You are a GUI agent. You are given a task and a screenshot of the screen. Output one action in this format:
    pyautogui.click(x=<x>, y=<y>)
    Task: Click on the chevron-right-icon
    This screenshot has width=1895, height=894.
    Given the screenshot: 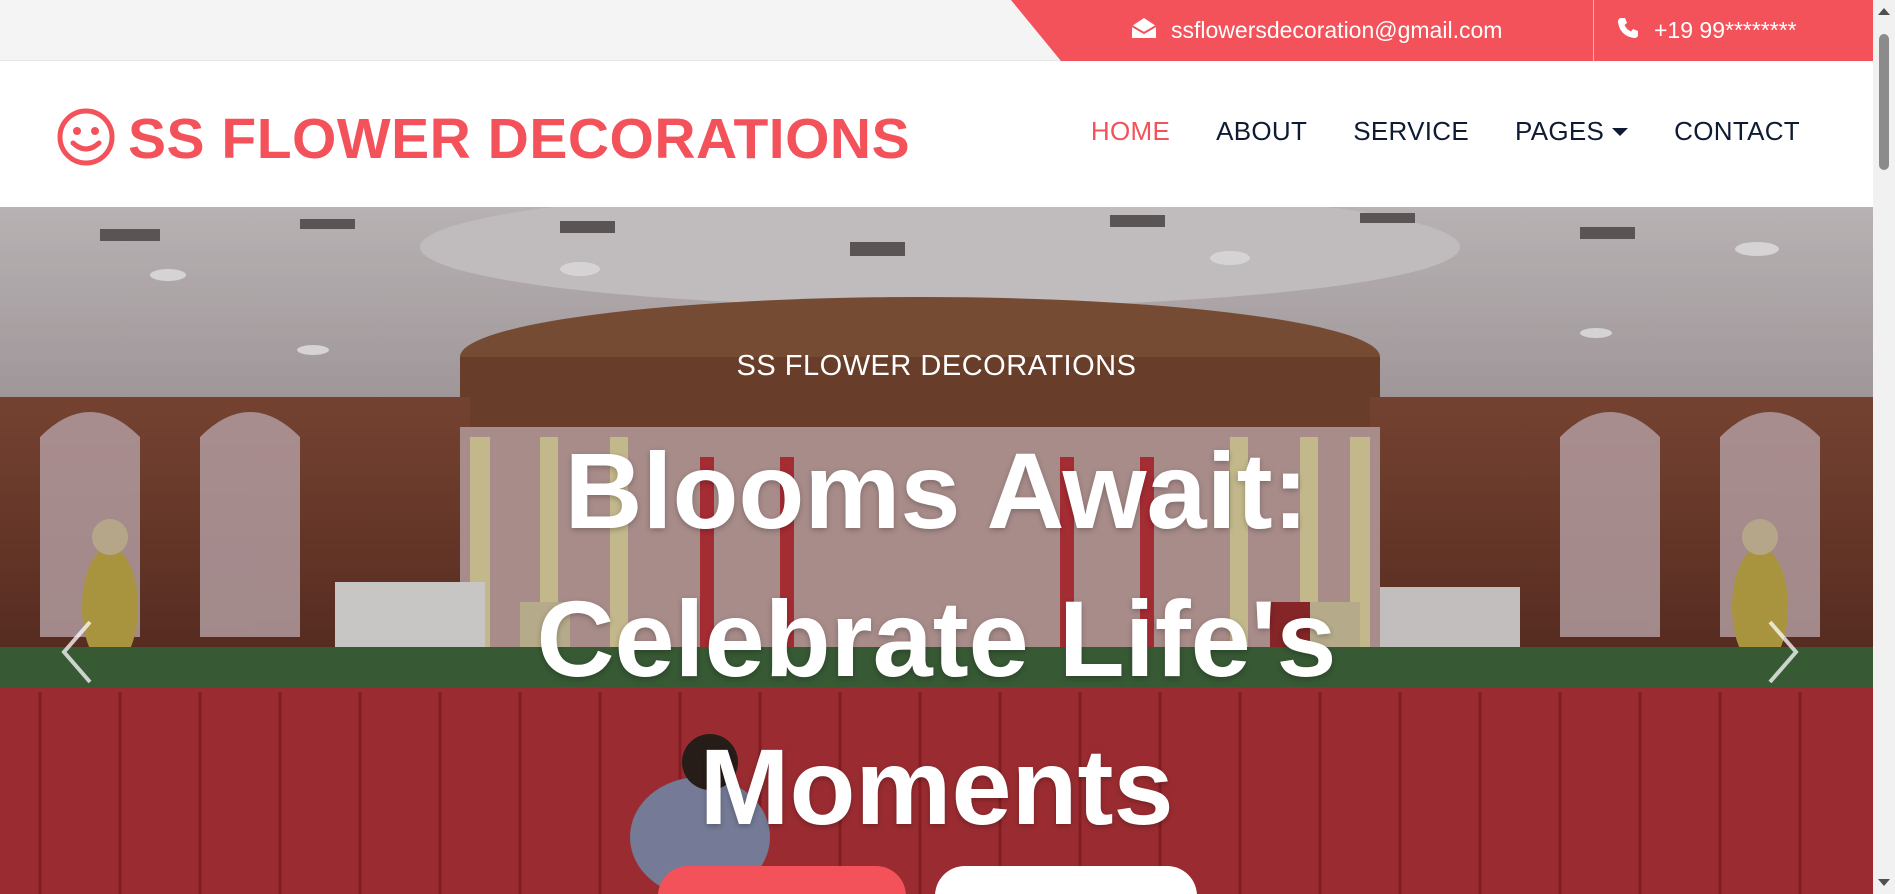 What is the action you would take?
    pyautogui.click(x=1783, y=652)
    